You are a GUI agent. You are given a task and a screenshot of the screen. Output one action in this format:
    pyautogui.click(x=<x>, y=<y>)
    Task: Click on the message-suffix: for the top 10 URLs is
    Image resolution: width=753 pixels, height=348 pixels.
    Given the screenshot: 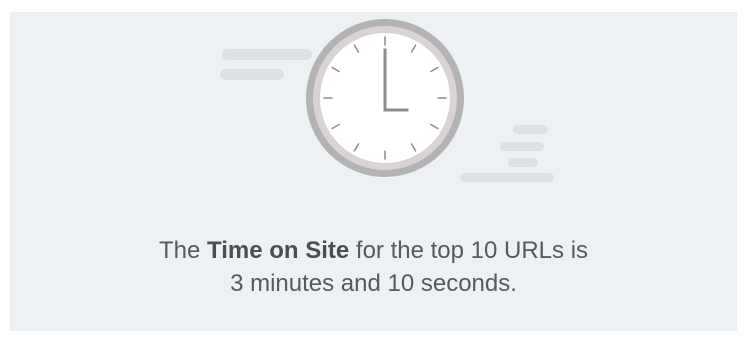 What is the action you would take?
    pyautogui.click(x=469, y=250)
    